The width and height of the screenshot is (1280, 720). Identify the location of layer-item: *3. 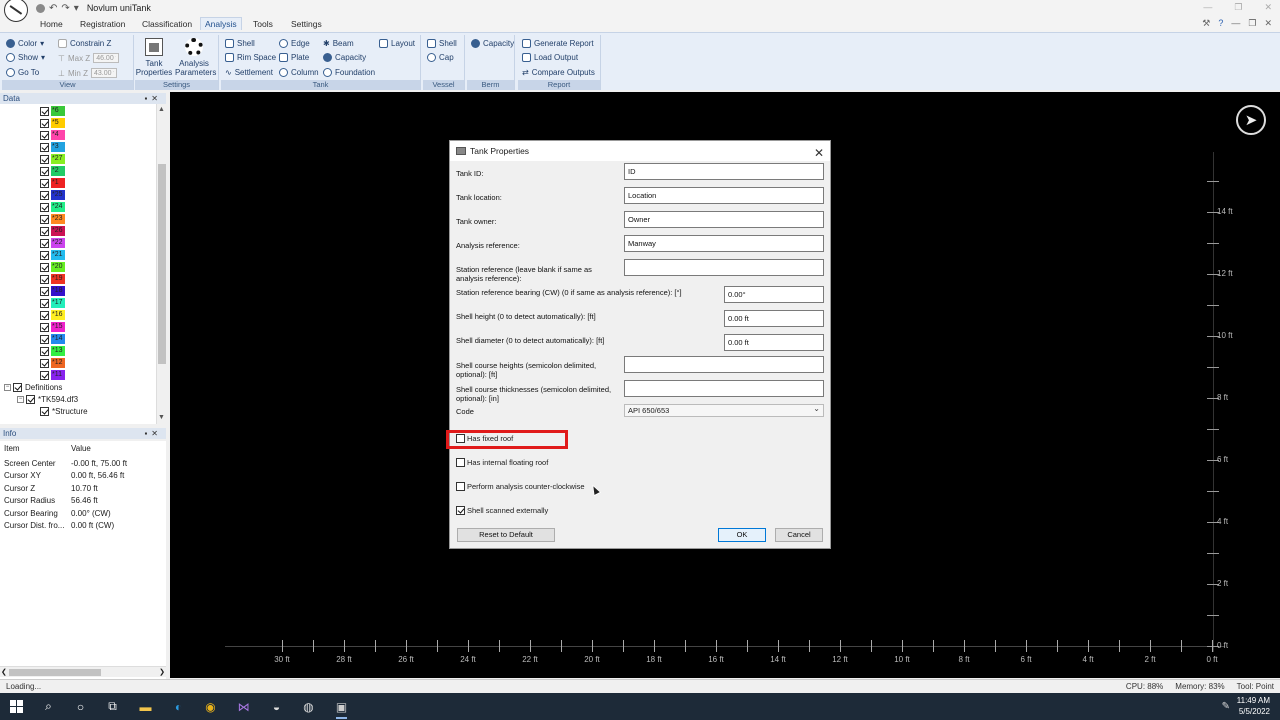
(52, 147).